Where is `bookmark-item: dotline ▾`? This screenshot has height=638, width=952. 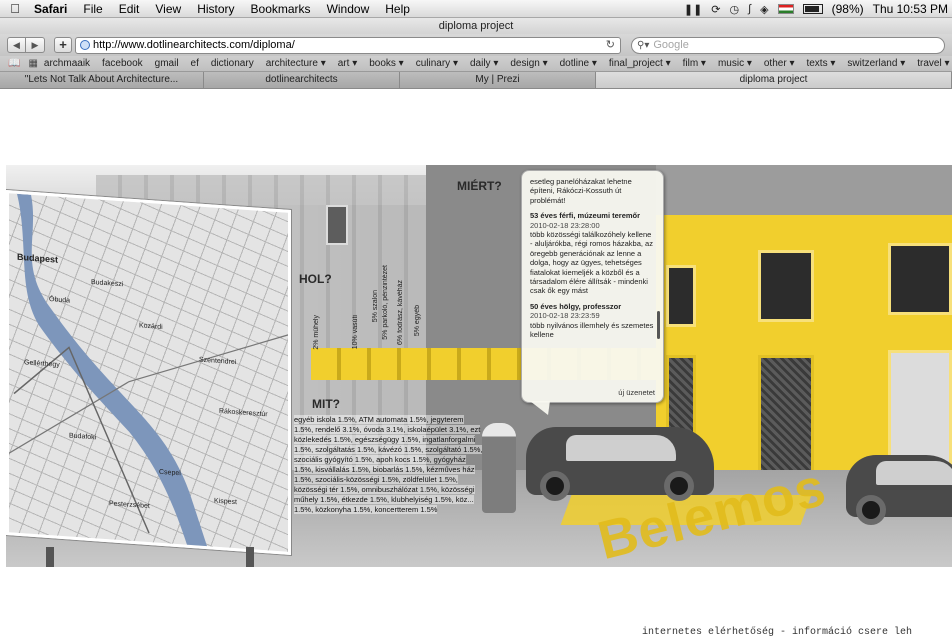
bookmark-item: dotline ▾ is located at coordinates (578, 63).